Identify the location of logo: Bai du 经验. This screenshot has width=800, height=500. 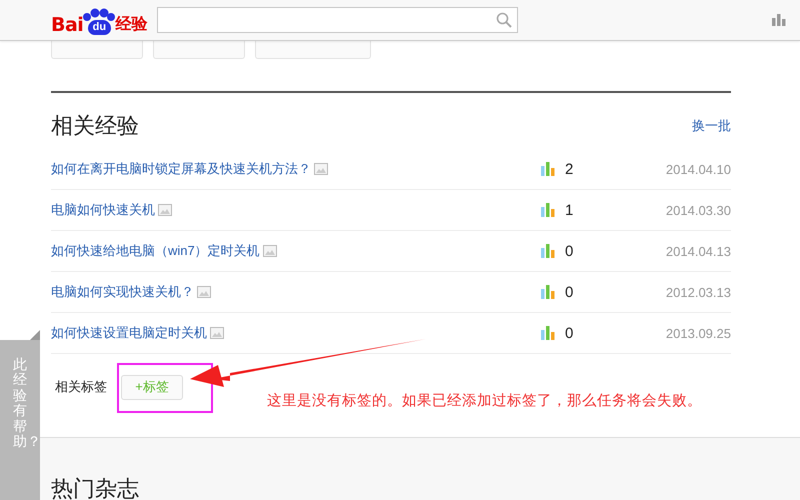
(99, 20).